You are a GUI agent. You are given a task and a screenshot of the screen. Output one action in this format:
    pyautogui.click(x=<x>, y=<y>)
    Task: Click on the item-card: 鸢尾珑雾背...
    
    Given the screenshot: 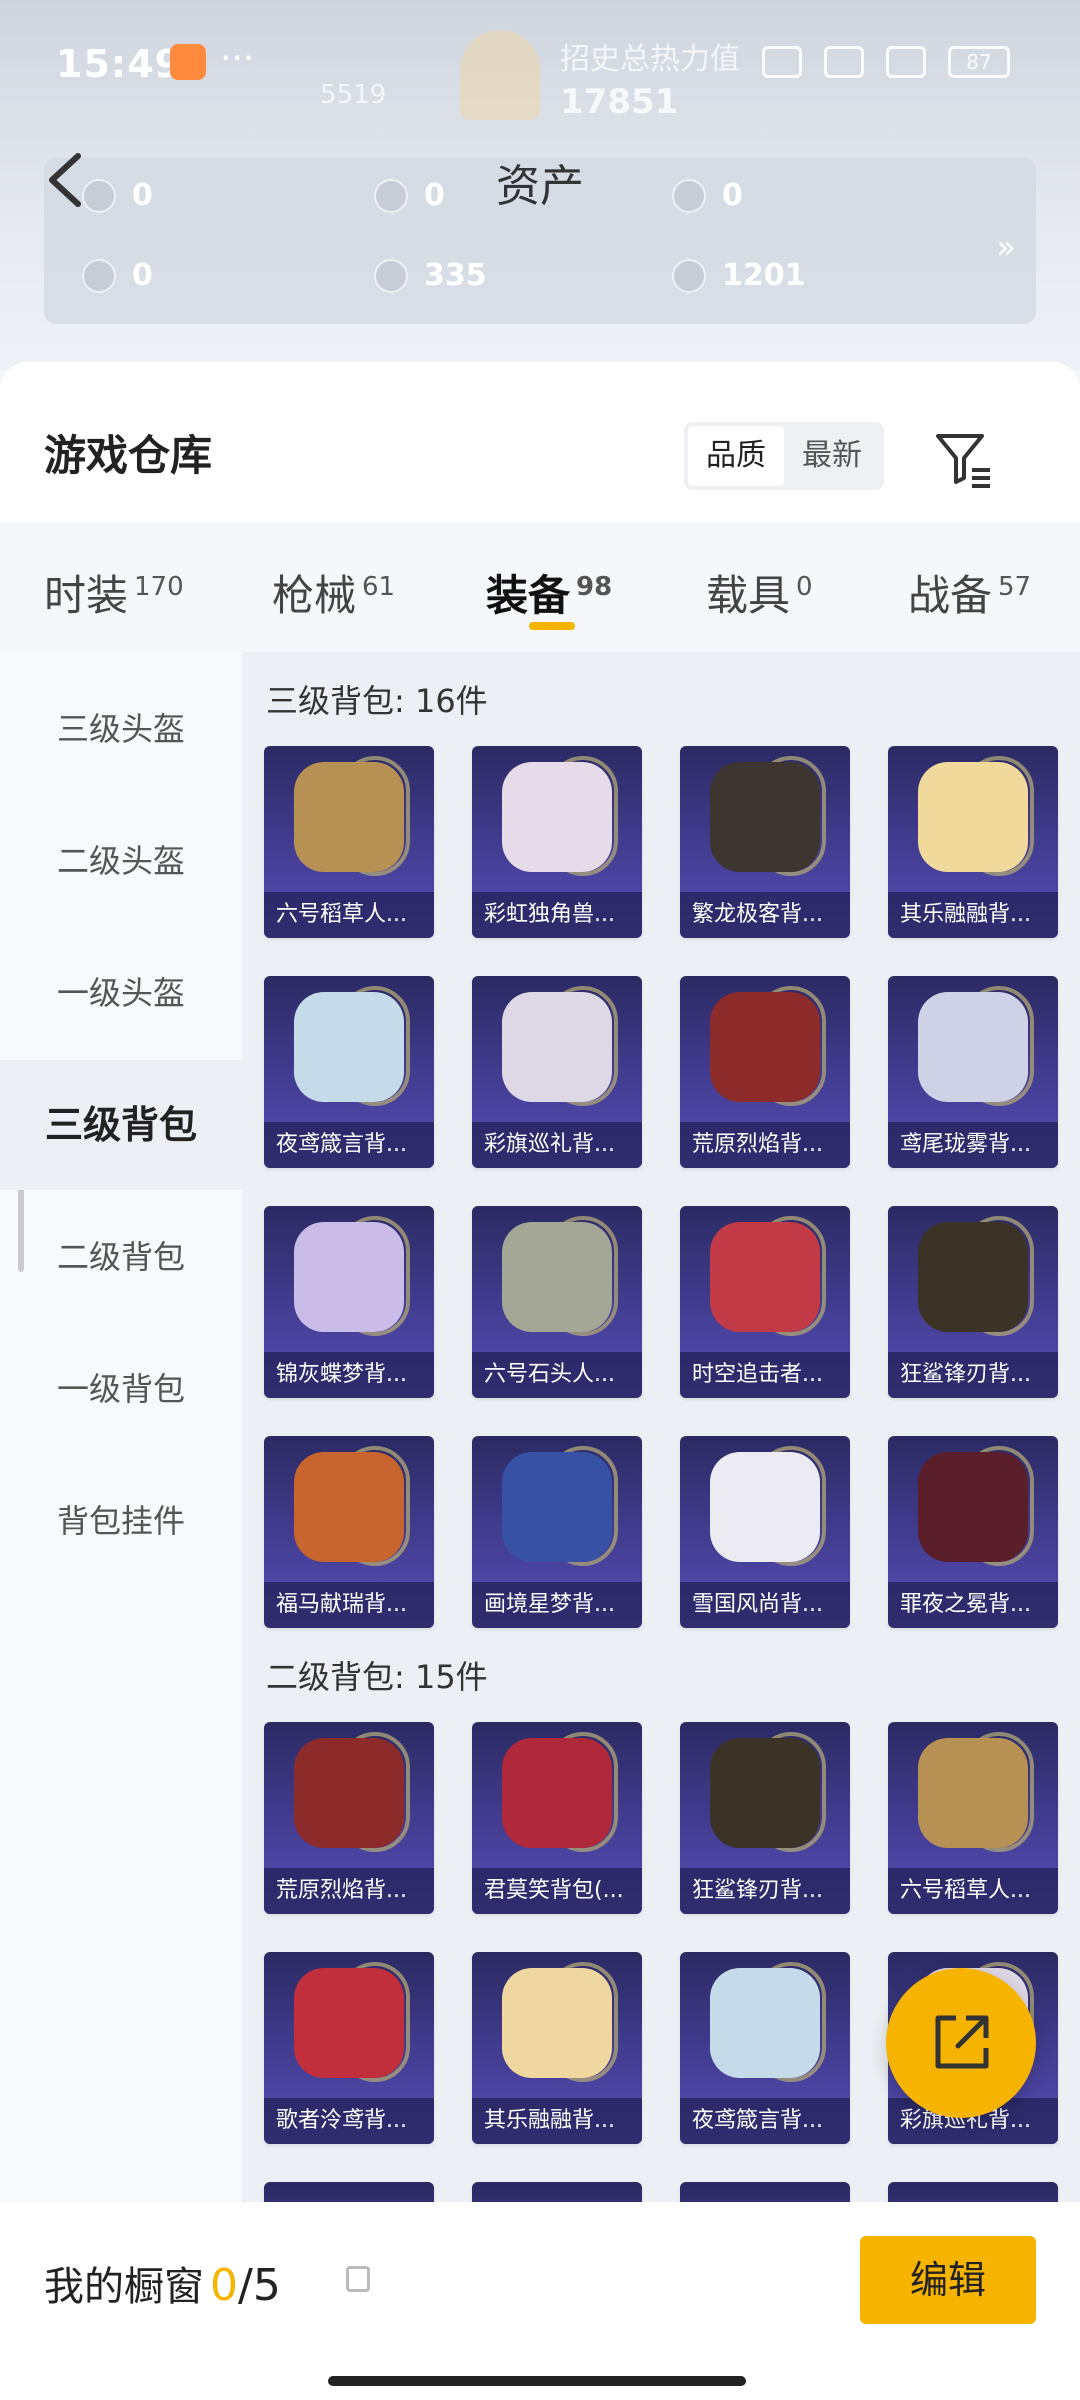 What is the action you would take?
    pyautogui.click(x=973, y=1072)
    